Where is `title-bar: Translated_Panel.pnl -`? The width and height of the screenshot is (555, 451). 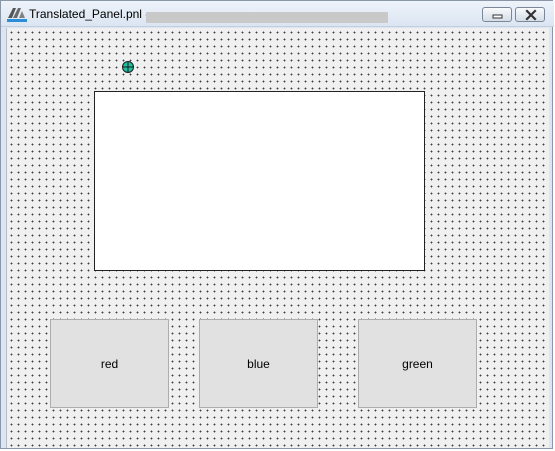
title-bar: Translated_Panel.pnl - is located at coordinates (277, 14).